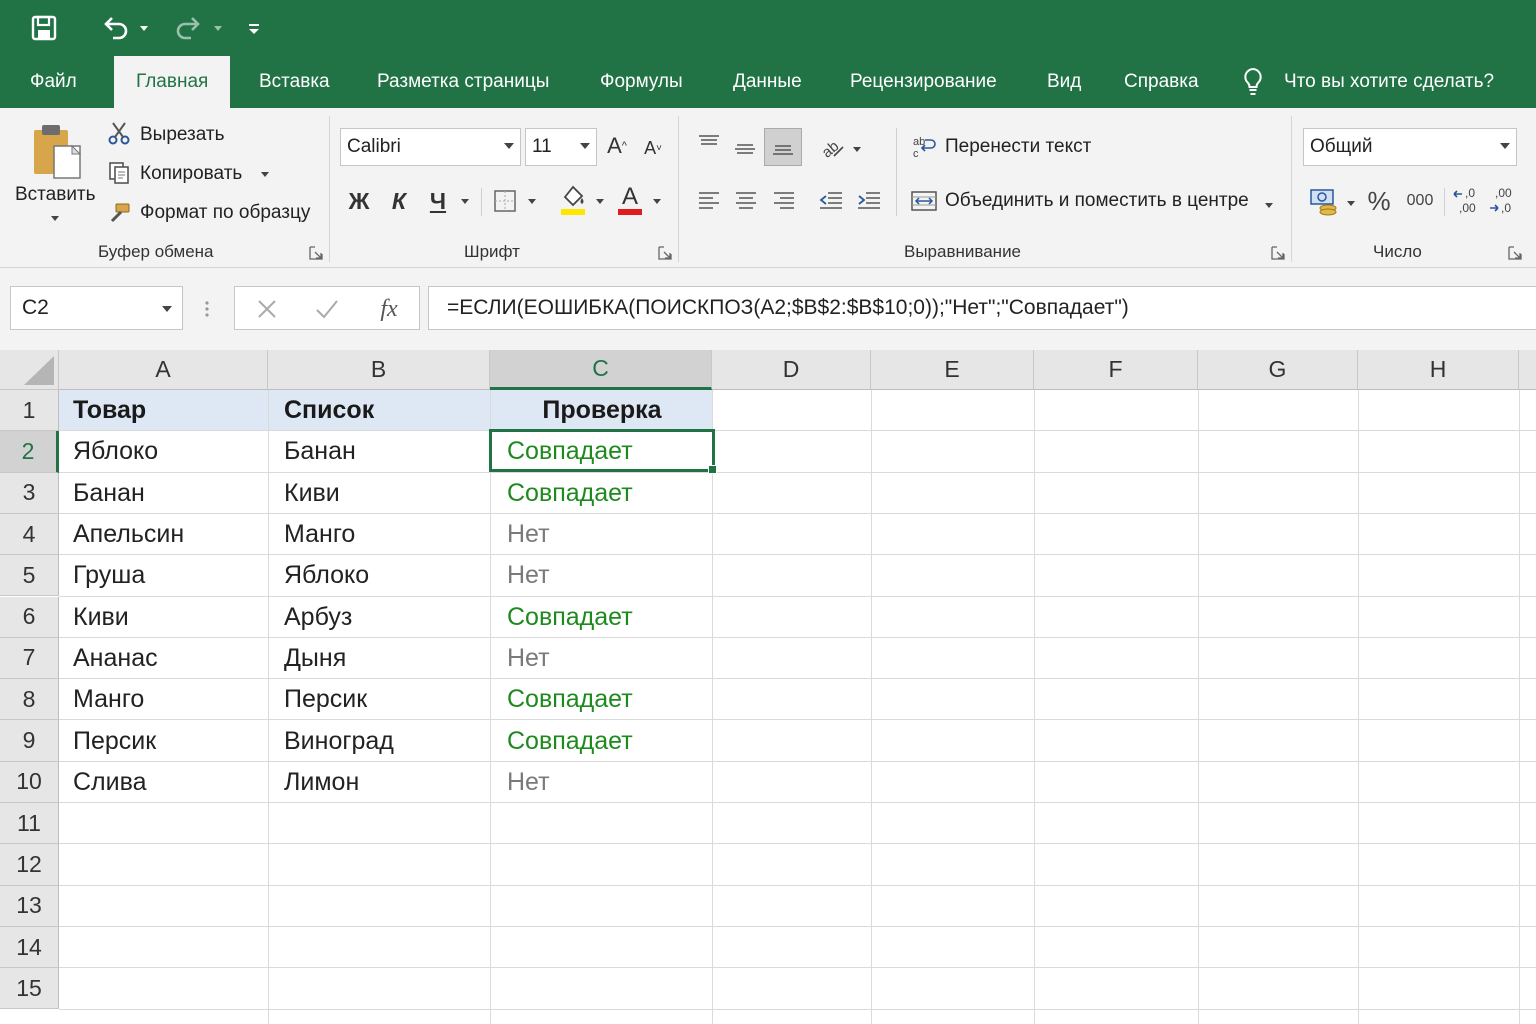 This screenshot has width=1536, height=1024. What do you see at coordinates (783, 147) in the screenshot?
I see `align-bottom-icon` at bounding box center [783, 147].